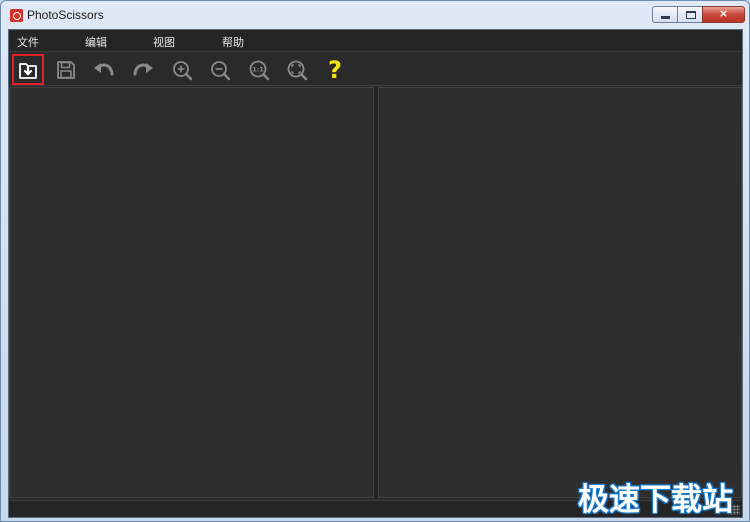 This screenshot has height=522, width=750. I want to click on undo-icon, so click(104, 69).